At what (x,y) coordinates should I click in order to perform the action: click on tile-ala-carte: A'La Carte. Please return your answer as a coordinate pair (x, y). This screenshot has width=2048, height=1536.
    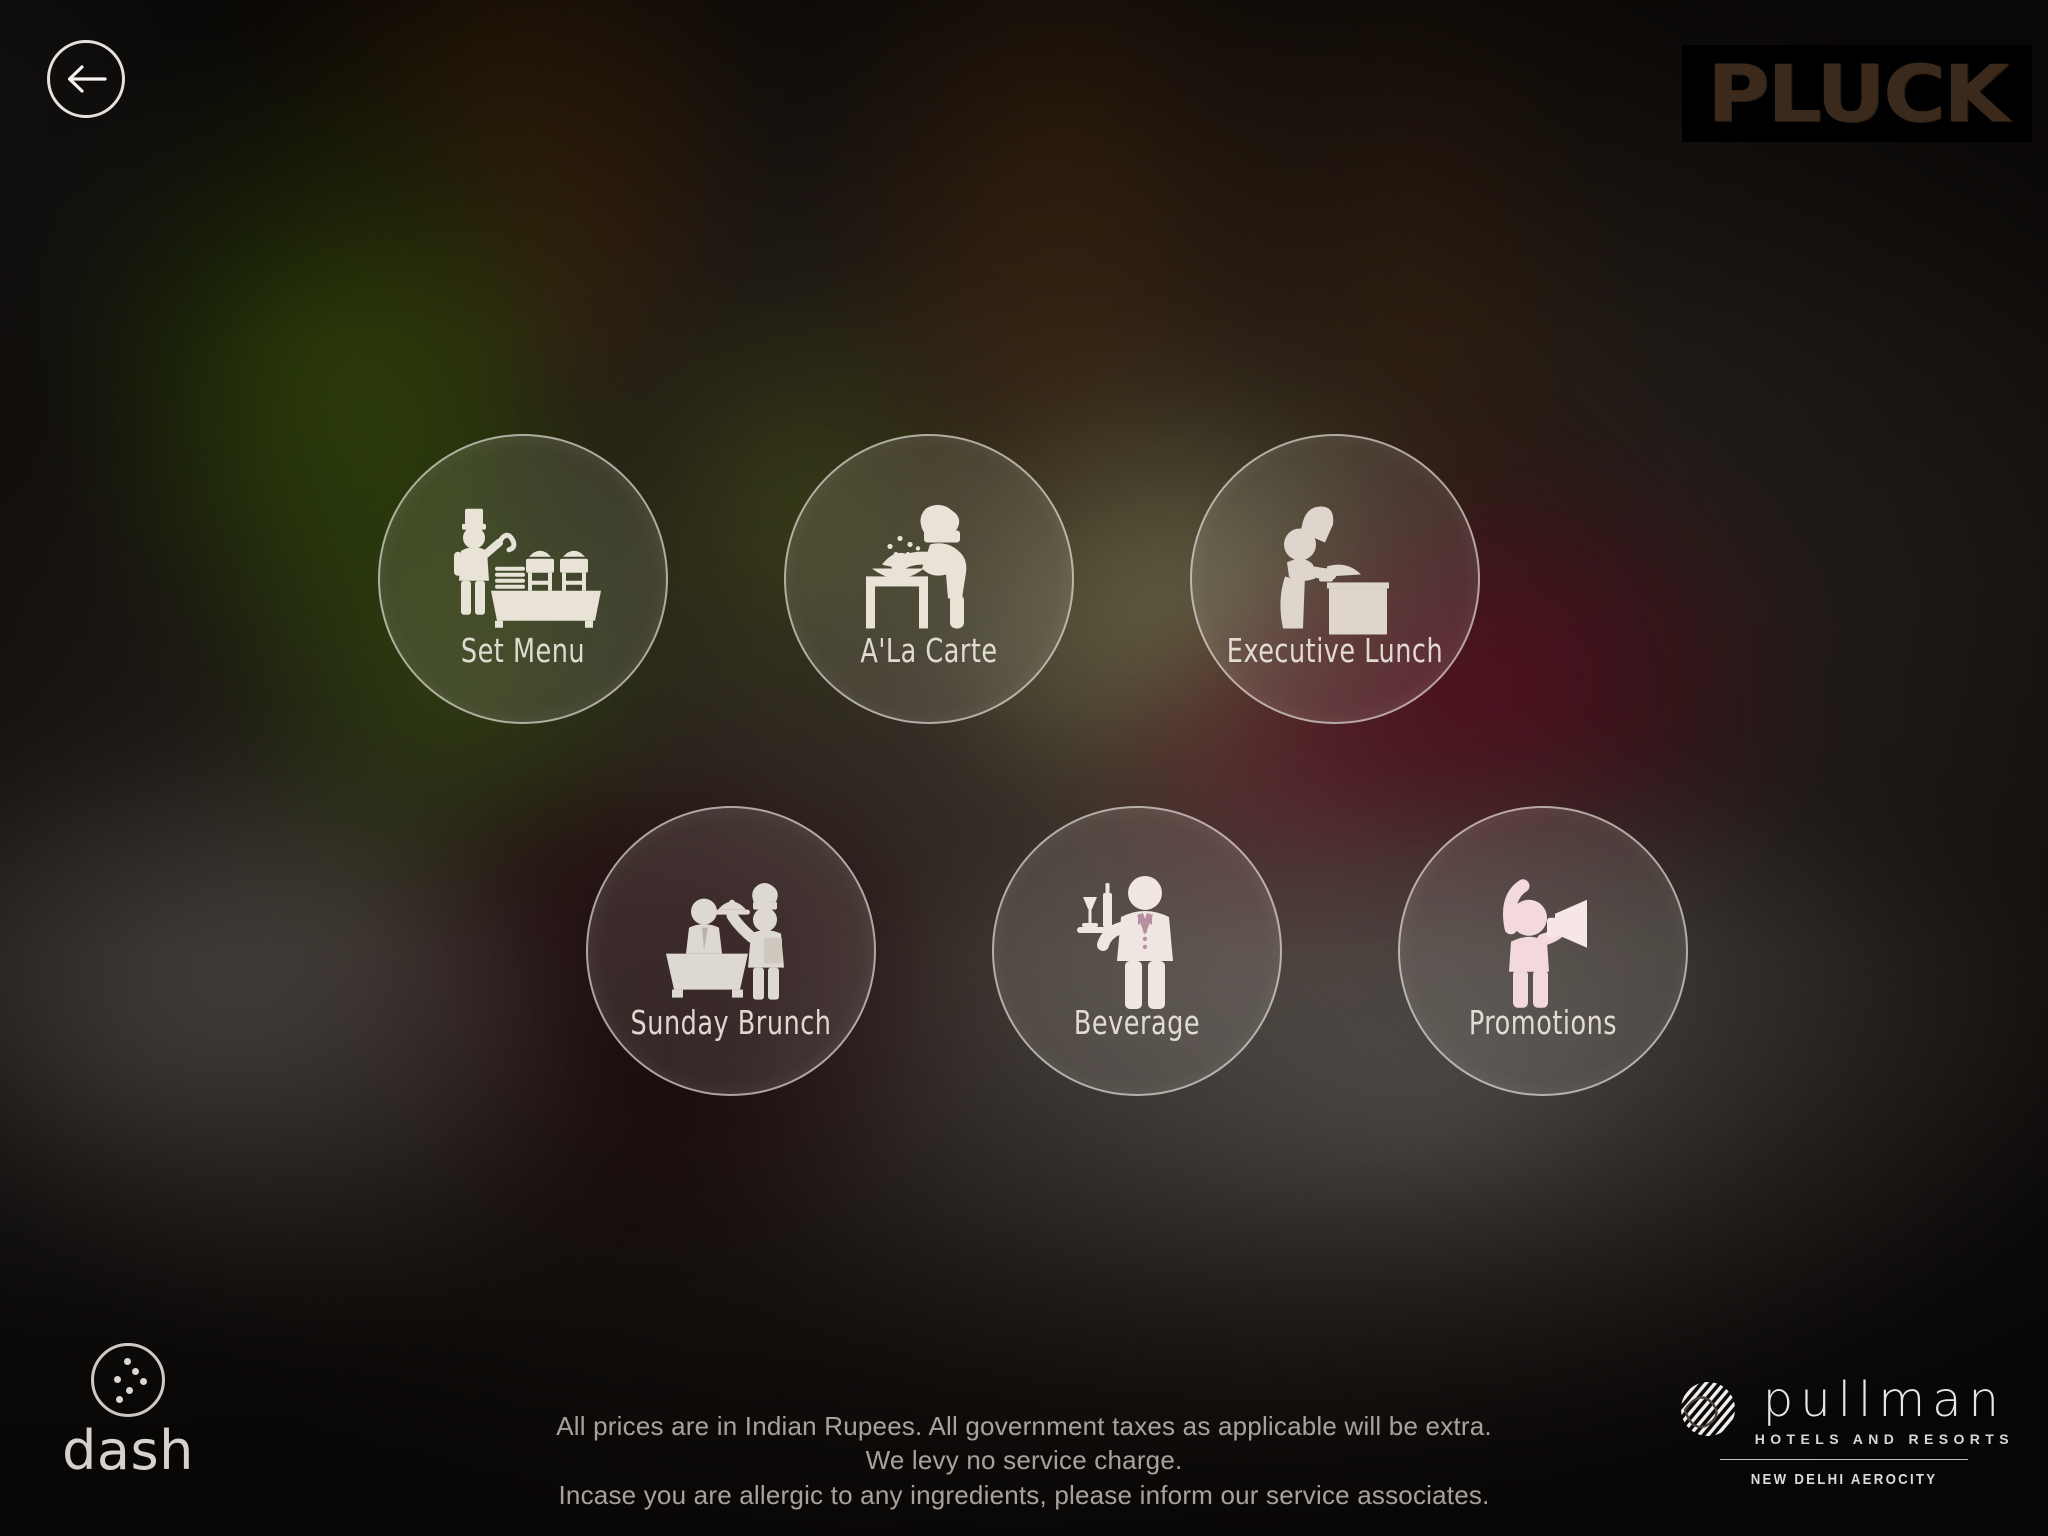
    Looking at the image, I should click on (929, 579).